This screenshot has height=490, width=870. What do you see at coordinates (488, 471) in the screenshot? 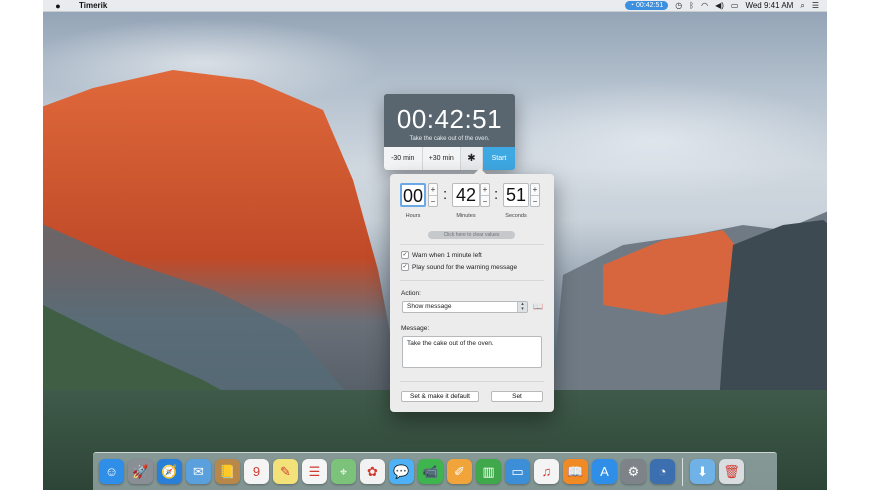
I see `numbers-icon: ▥` at bounding box center [488, 471].